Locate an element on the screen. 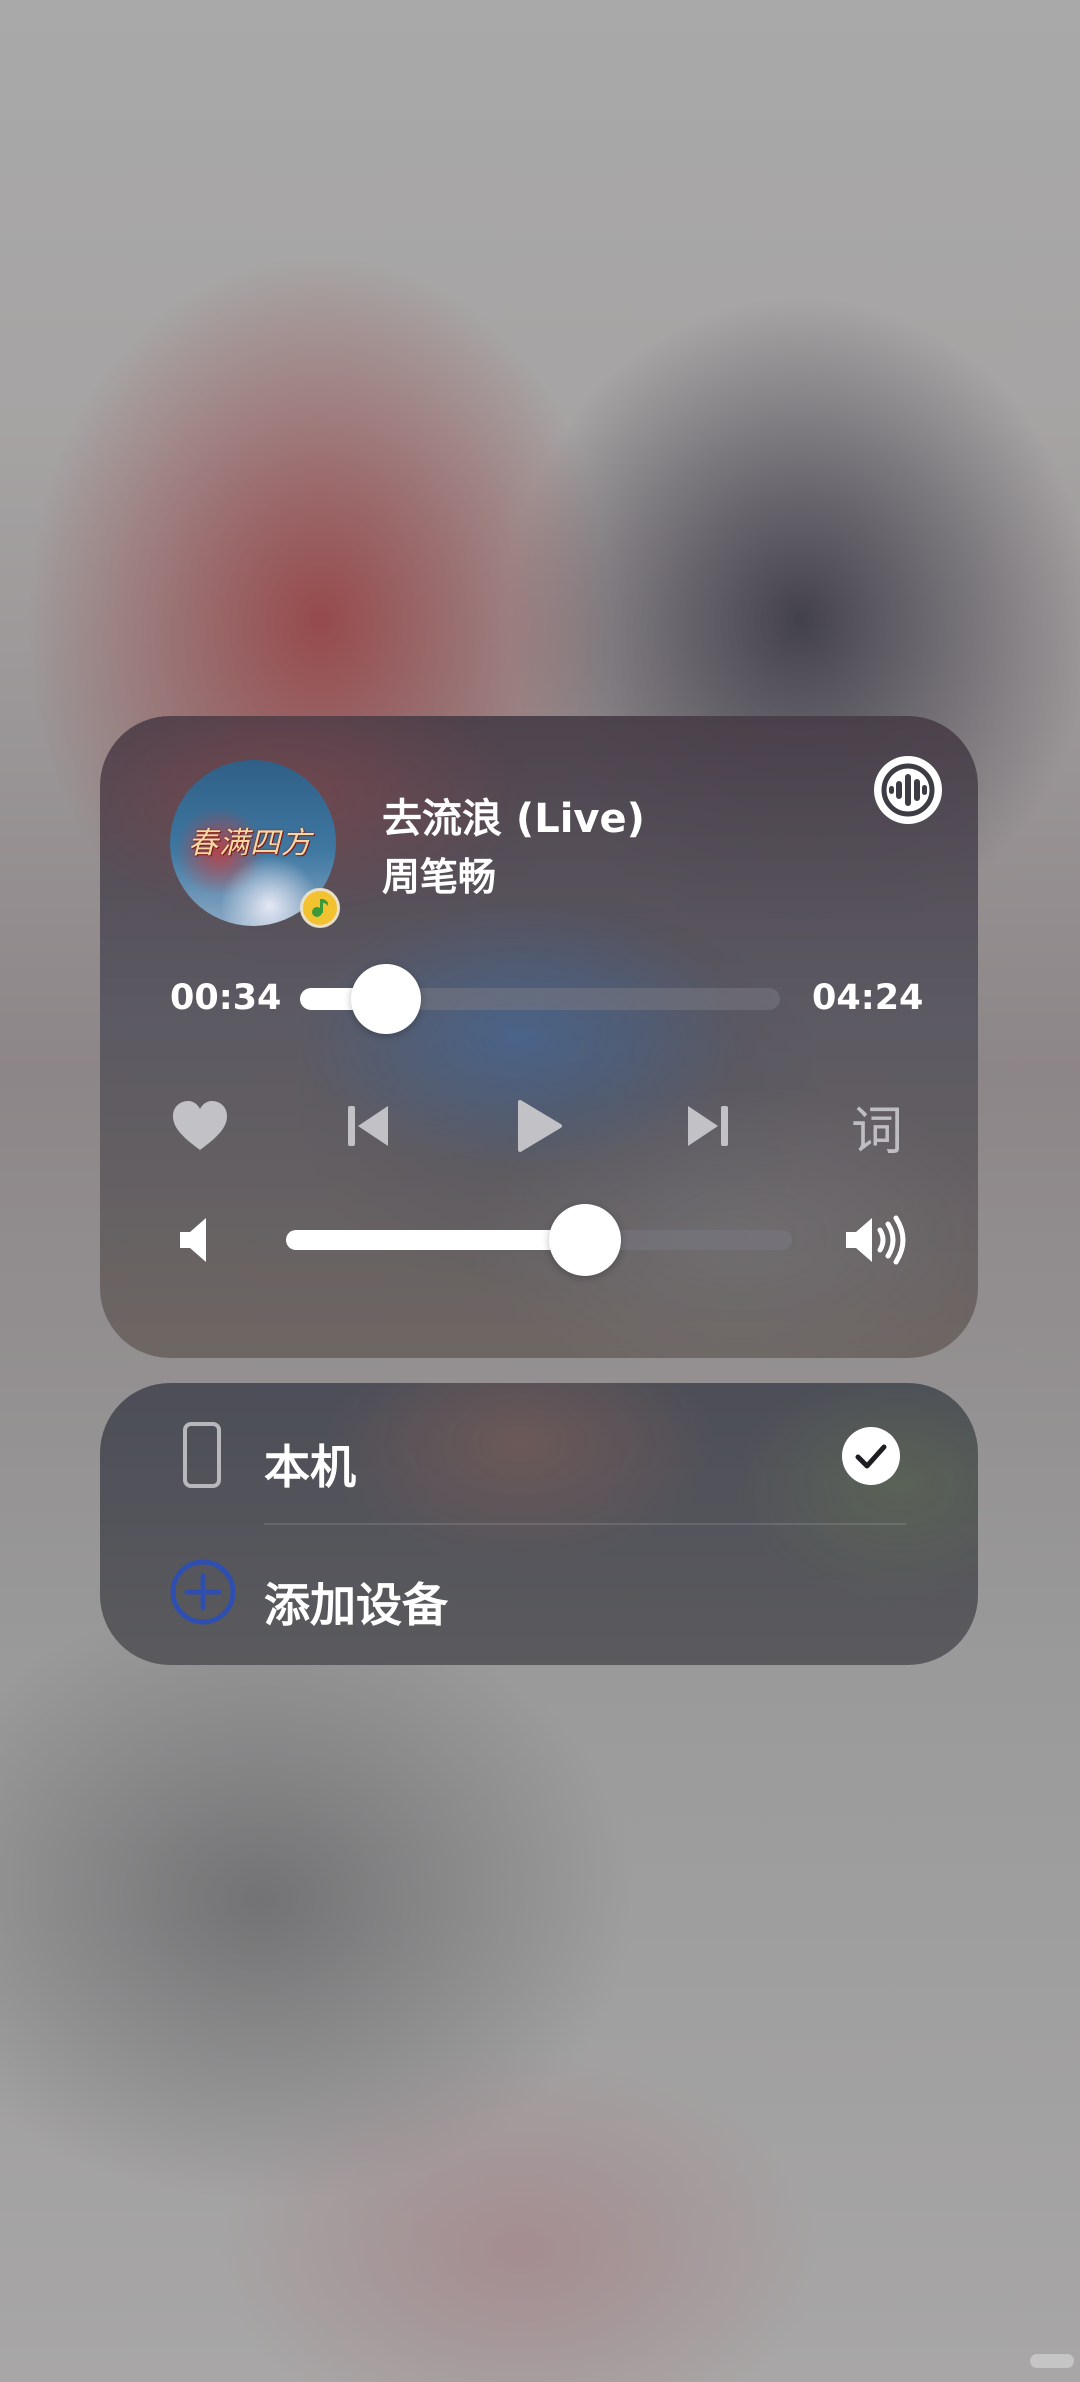 This screenshot has height=2382, width=1080. next-button is located at coordinates (708, 1126).